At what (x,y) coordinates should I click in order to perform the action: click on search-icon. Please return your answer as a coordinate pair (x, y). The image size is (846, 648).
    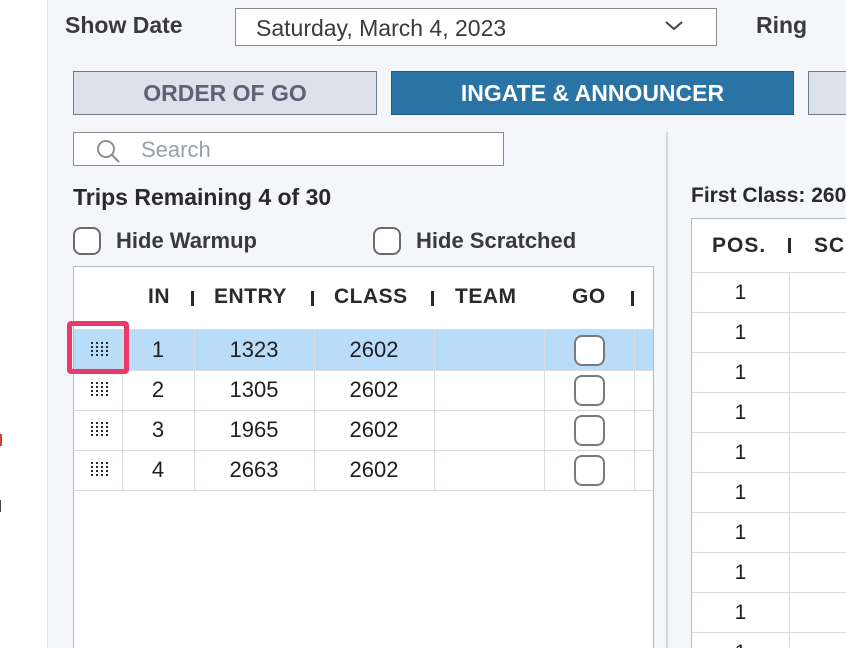
    Looking at the image, I should click on (108, 151).